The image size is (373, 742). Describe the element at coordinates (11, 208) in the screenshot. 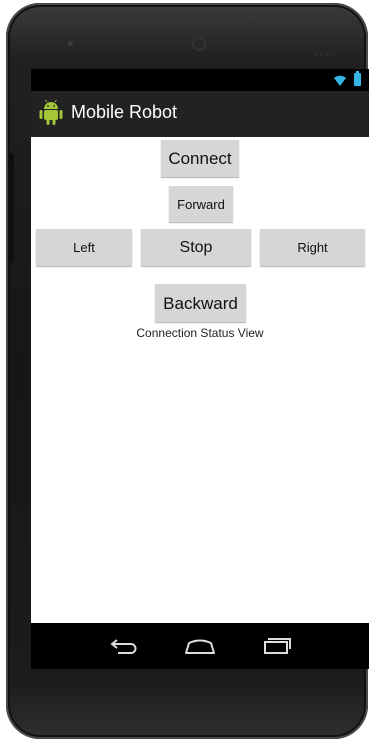

I see `side-button` at that location.